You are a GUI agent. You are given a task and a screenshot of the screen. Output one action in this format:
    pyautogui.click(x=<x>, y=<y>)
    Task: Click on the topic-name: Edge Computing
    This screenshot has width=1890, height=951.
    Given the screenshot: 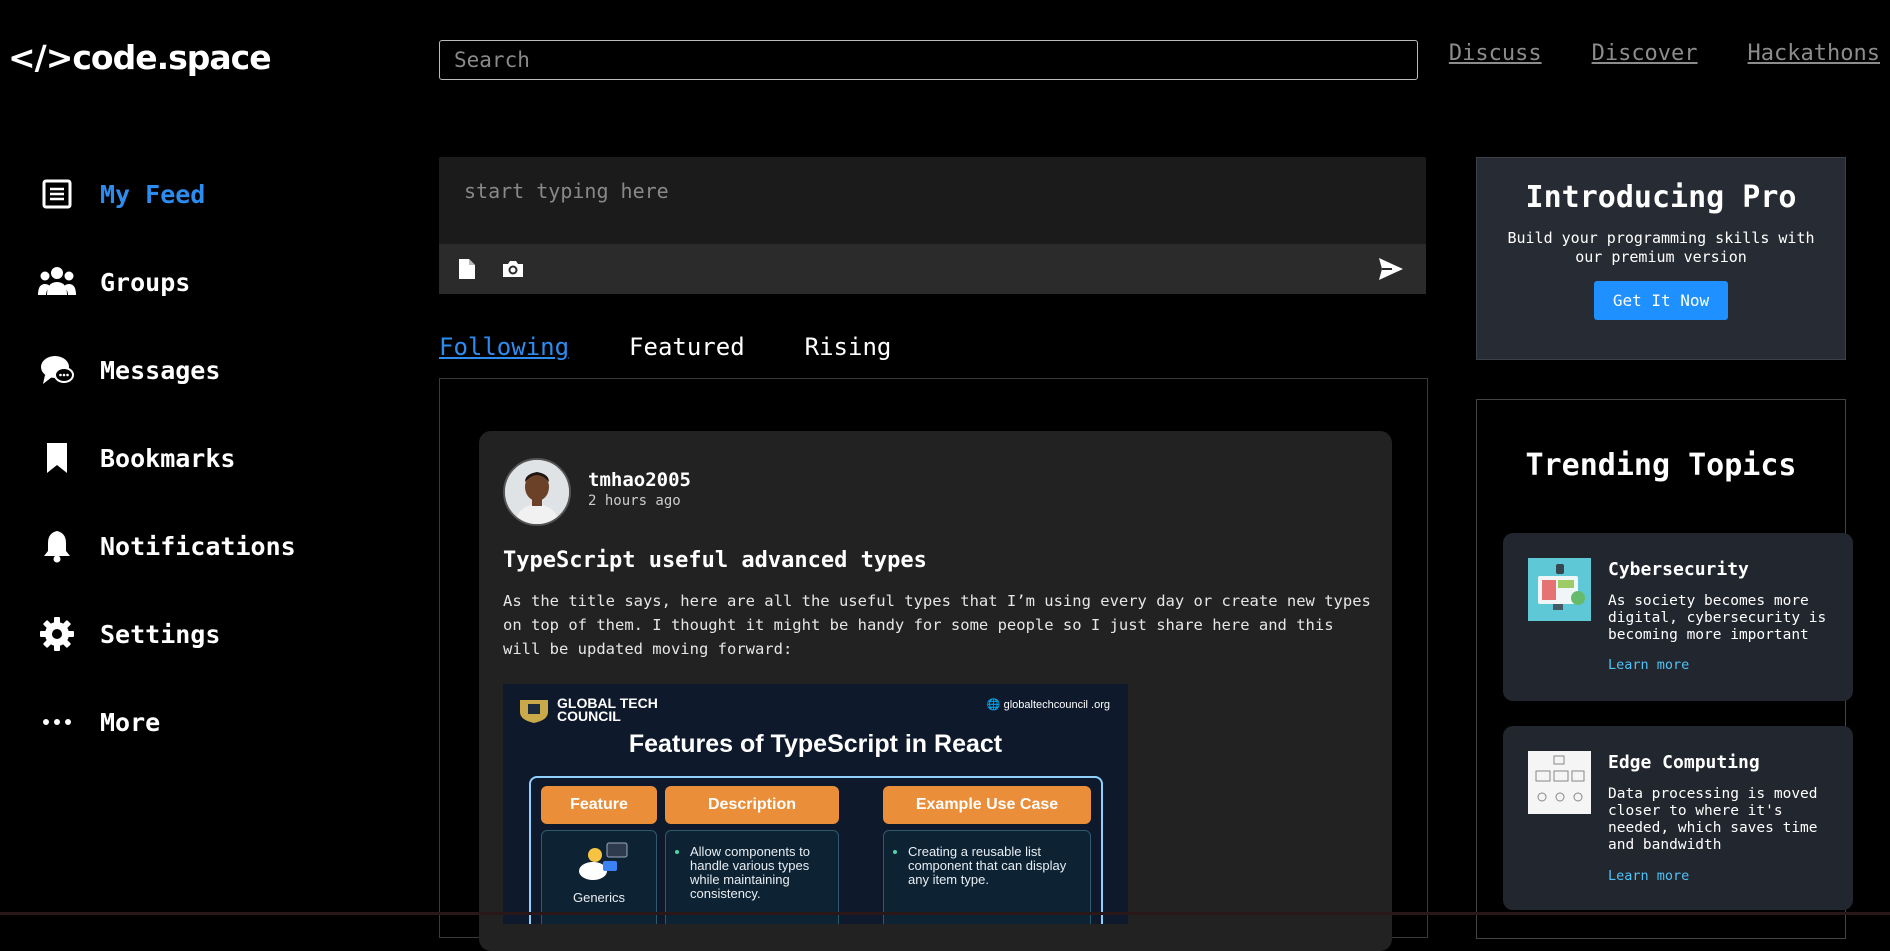 What is the action you would take?
    pyautogui.click(x=1684, y=762)
    